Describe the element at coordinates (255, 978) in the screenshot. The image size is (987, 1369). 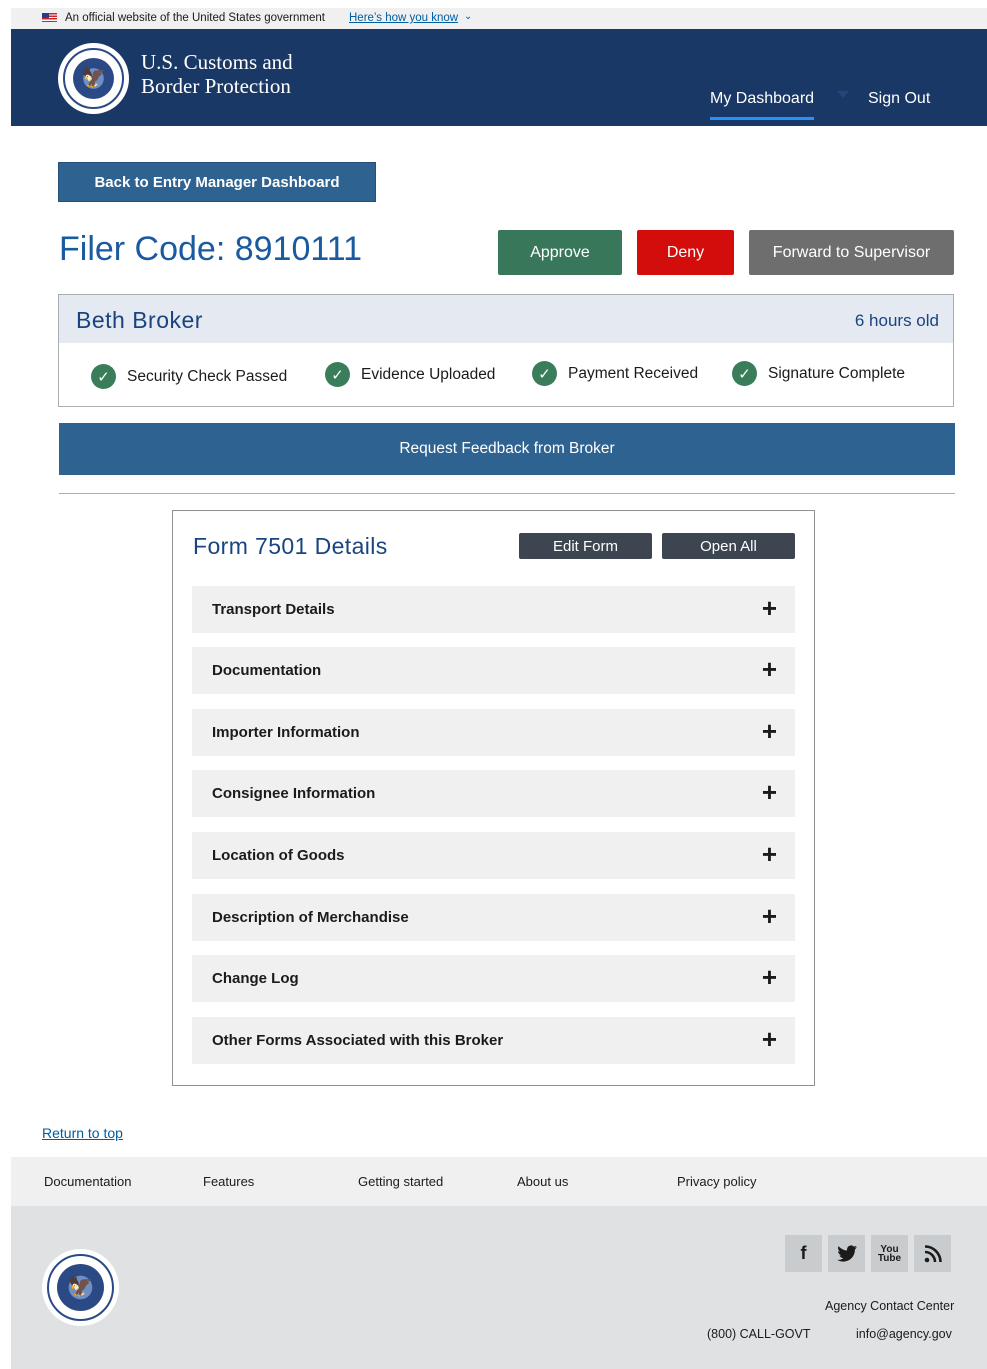
I see `accordion-label: Change Log` at that location.